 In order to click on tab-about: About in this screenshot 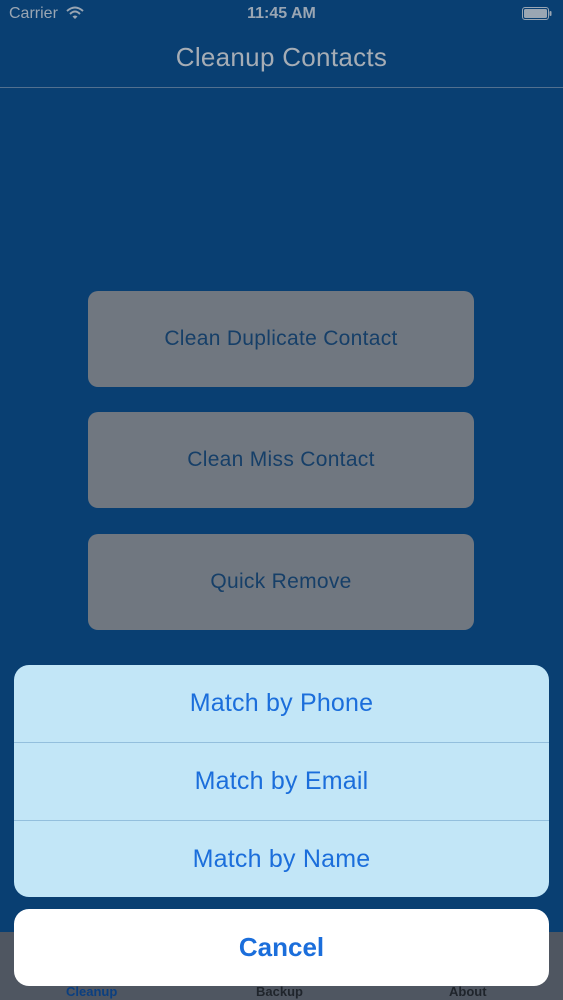, I will do `click(468, 991)`.